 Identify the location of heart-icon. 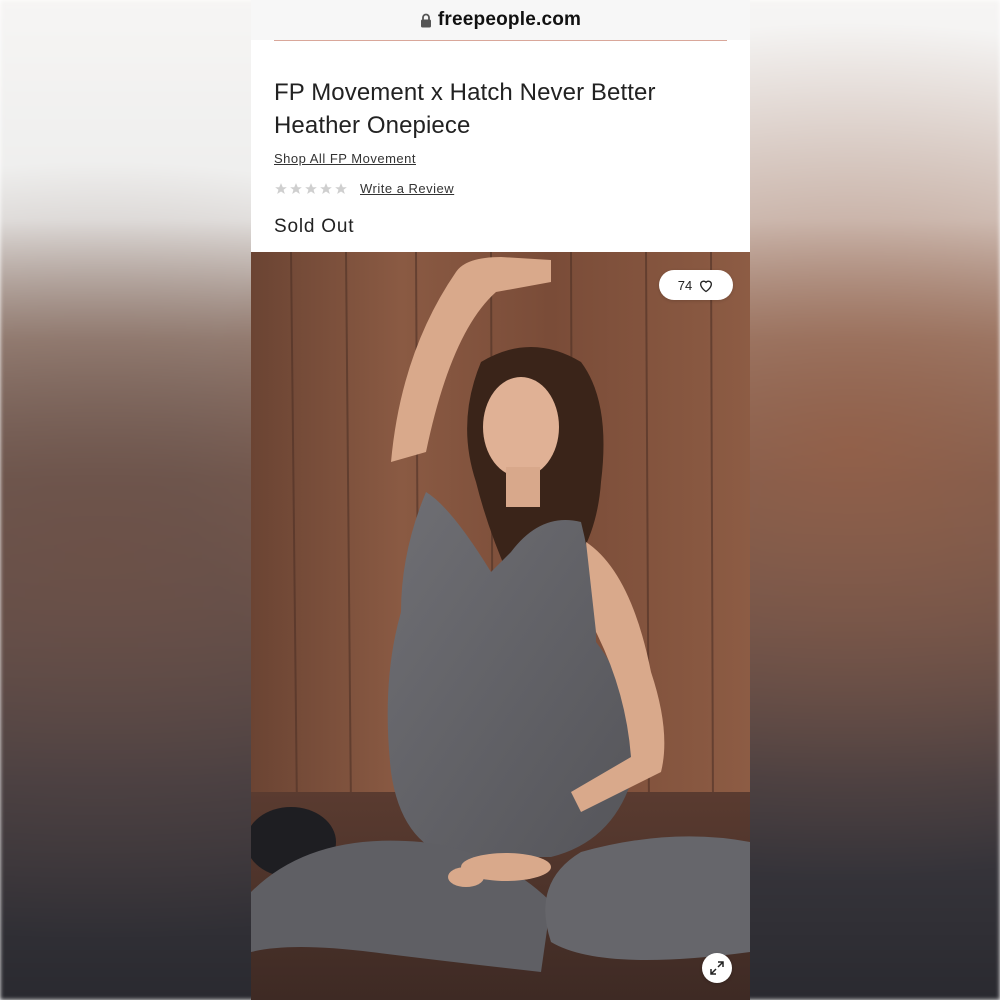
(706, 285).